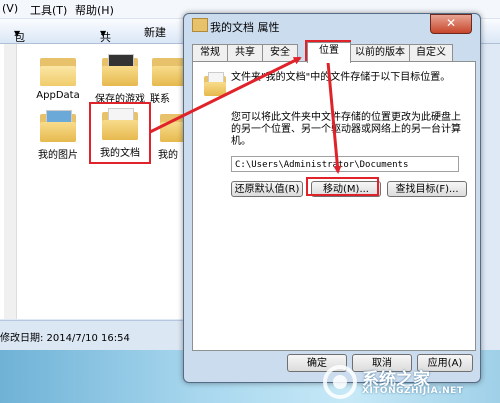  What do you see at coordinates (413, 391) in the screenshot?
I see `watermark-en: XITONGZHIJIA.NET` at bounding box center [413, 391].